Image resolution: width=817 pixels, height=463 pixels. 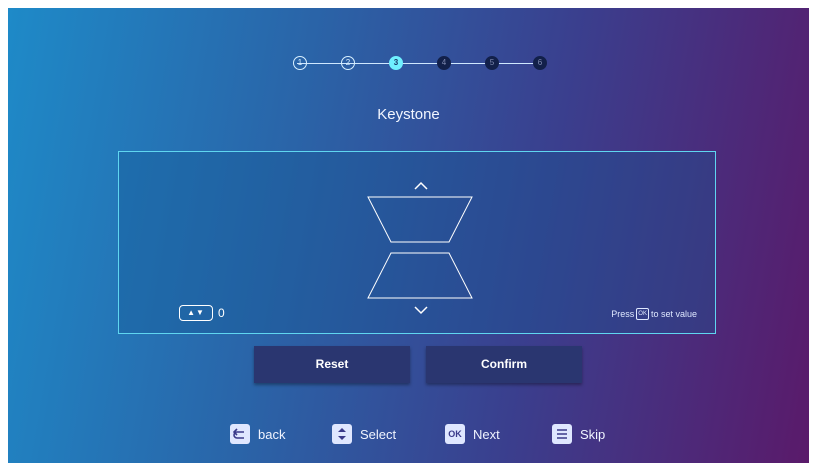 I want to click on footer-next: OK Next, so click(x=472, y=434).